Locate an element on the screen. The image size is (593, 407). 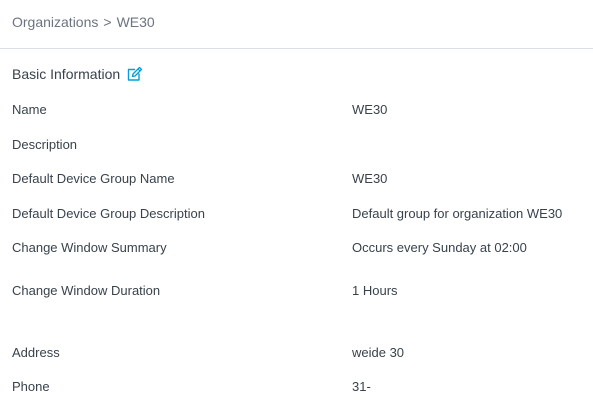
field-label: Name is located at coordinates (29, 109).